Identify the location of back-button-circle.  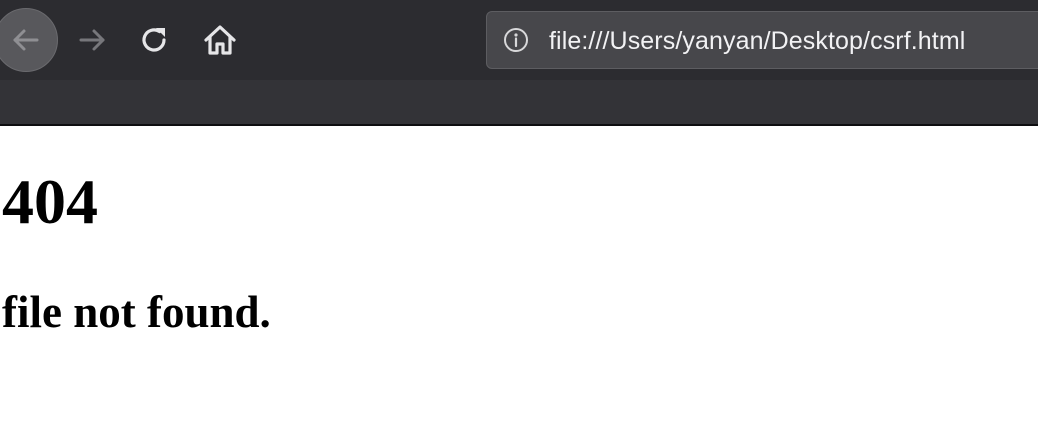
(29, 40).